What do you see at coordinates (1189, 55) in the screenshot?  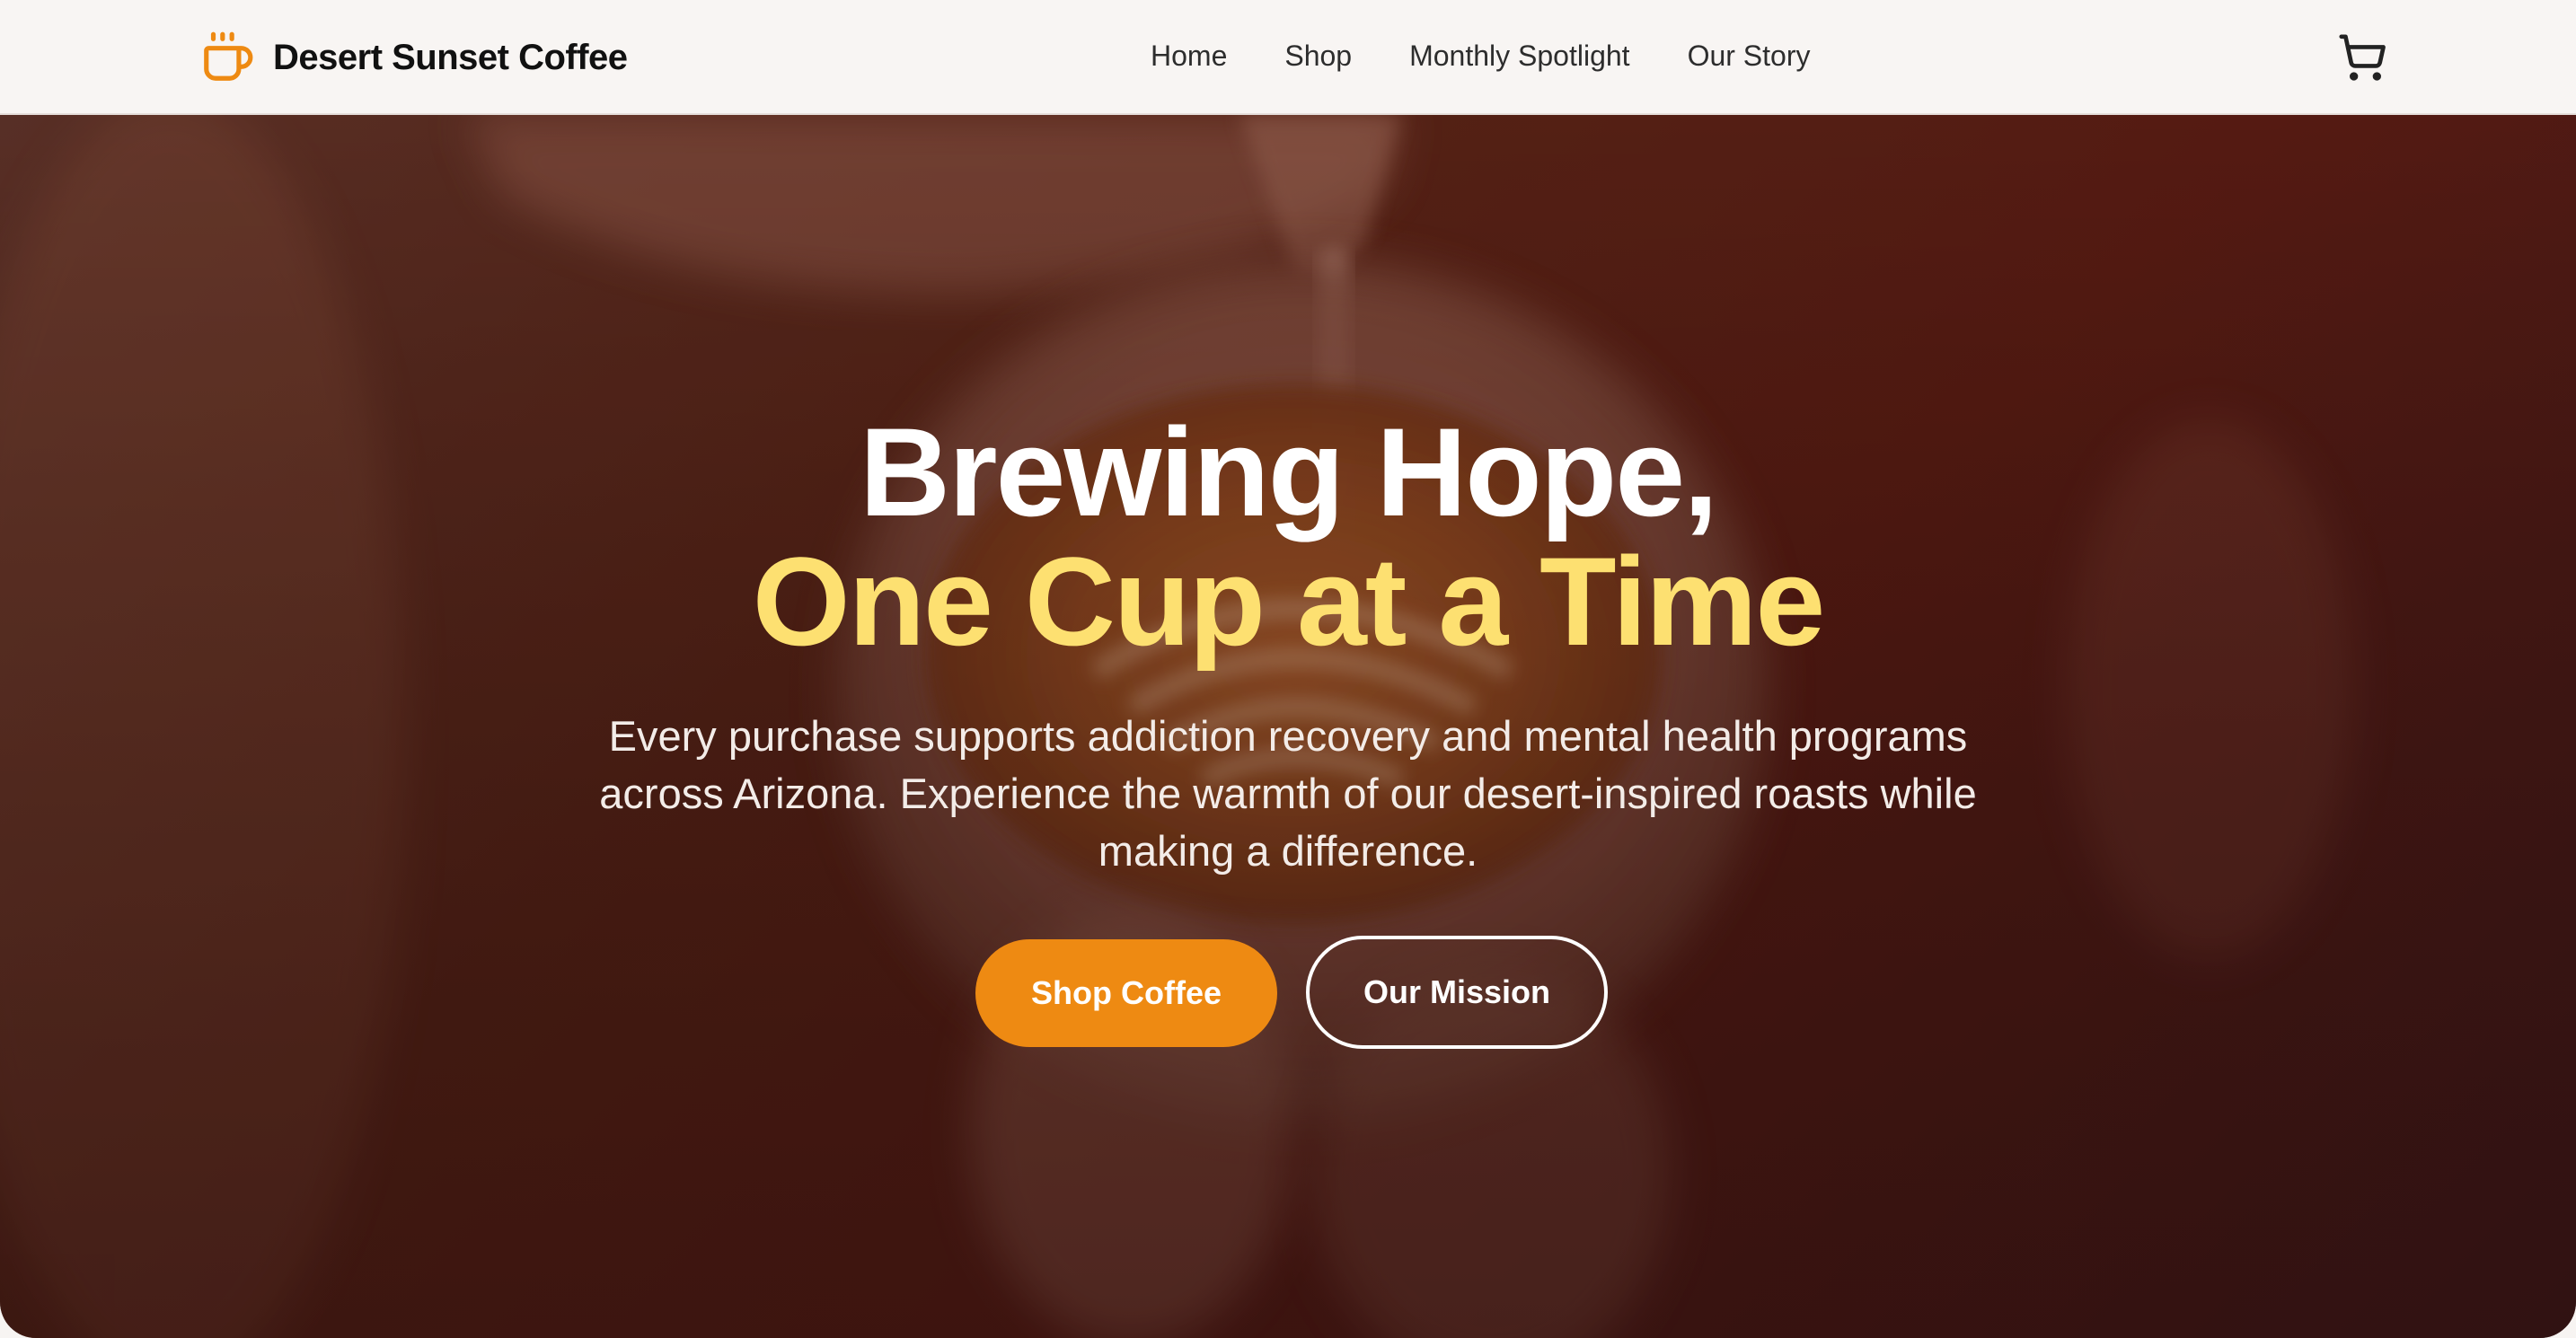 I see `nav-link-home: Home` at bounding box center [1189, 55].